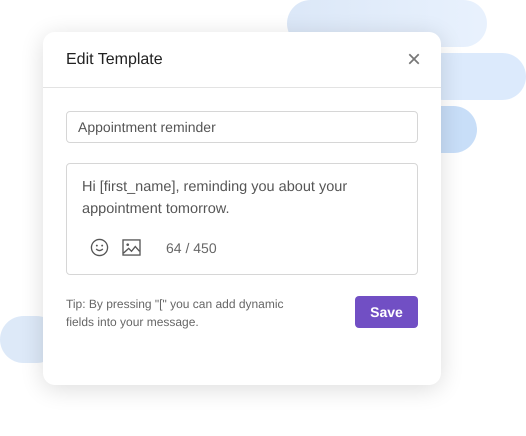 This screenshot has height=436, width=526. I want to click on emoji-icon, so click(99, 247).